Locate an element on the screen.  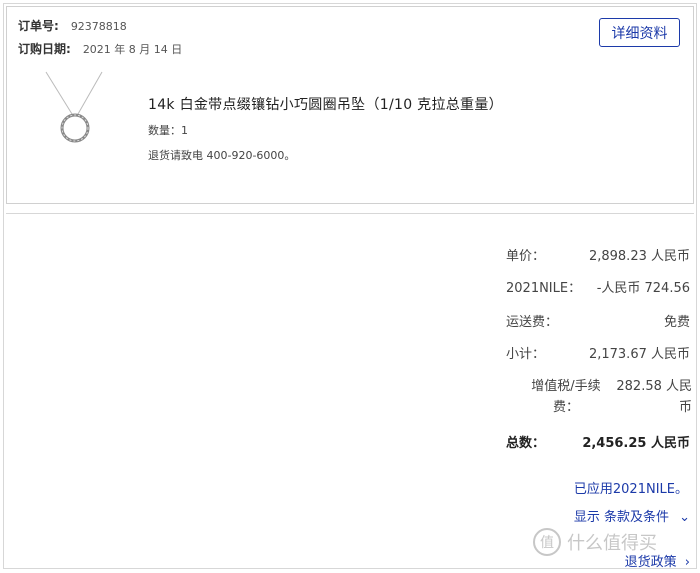
order-date: 订购日期: 2021 年 8 月 14 日 is located at coordinates (100, 48).